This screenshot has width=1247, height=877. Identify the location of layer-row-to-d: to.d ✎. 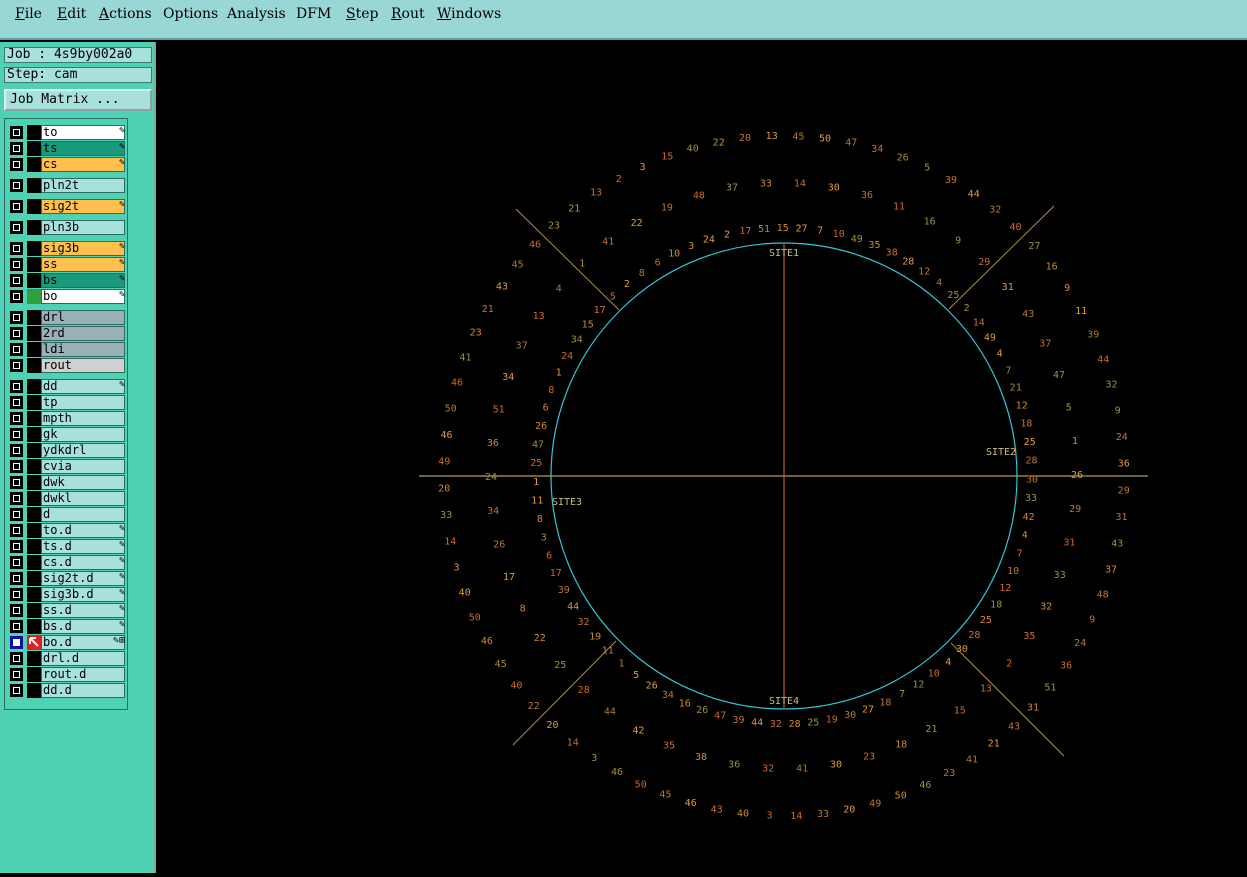
(67, 530).